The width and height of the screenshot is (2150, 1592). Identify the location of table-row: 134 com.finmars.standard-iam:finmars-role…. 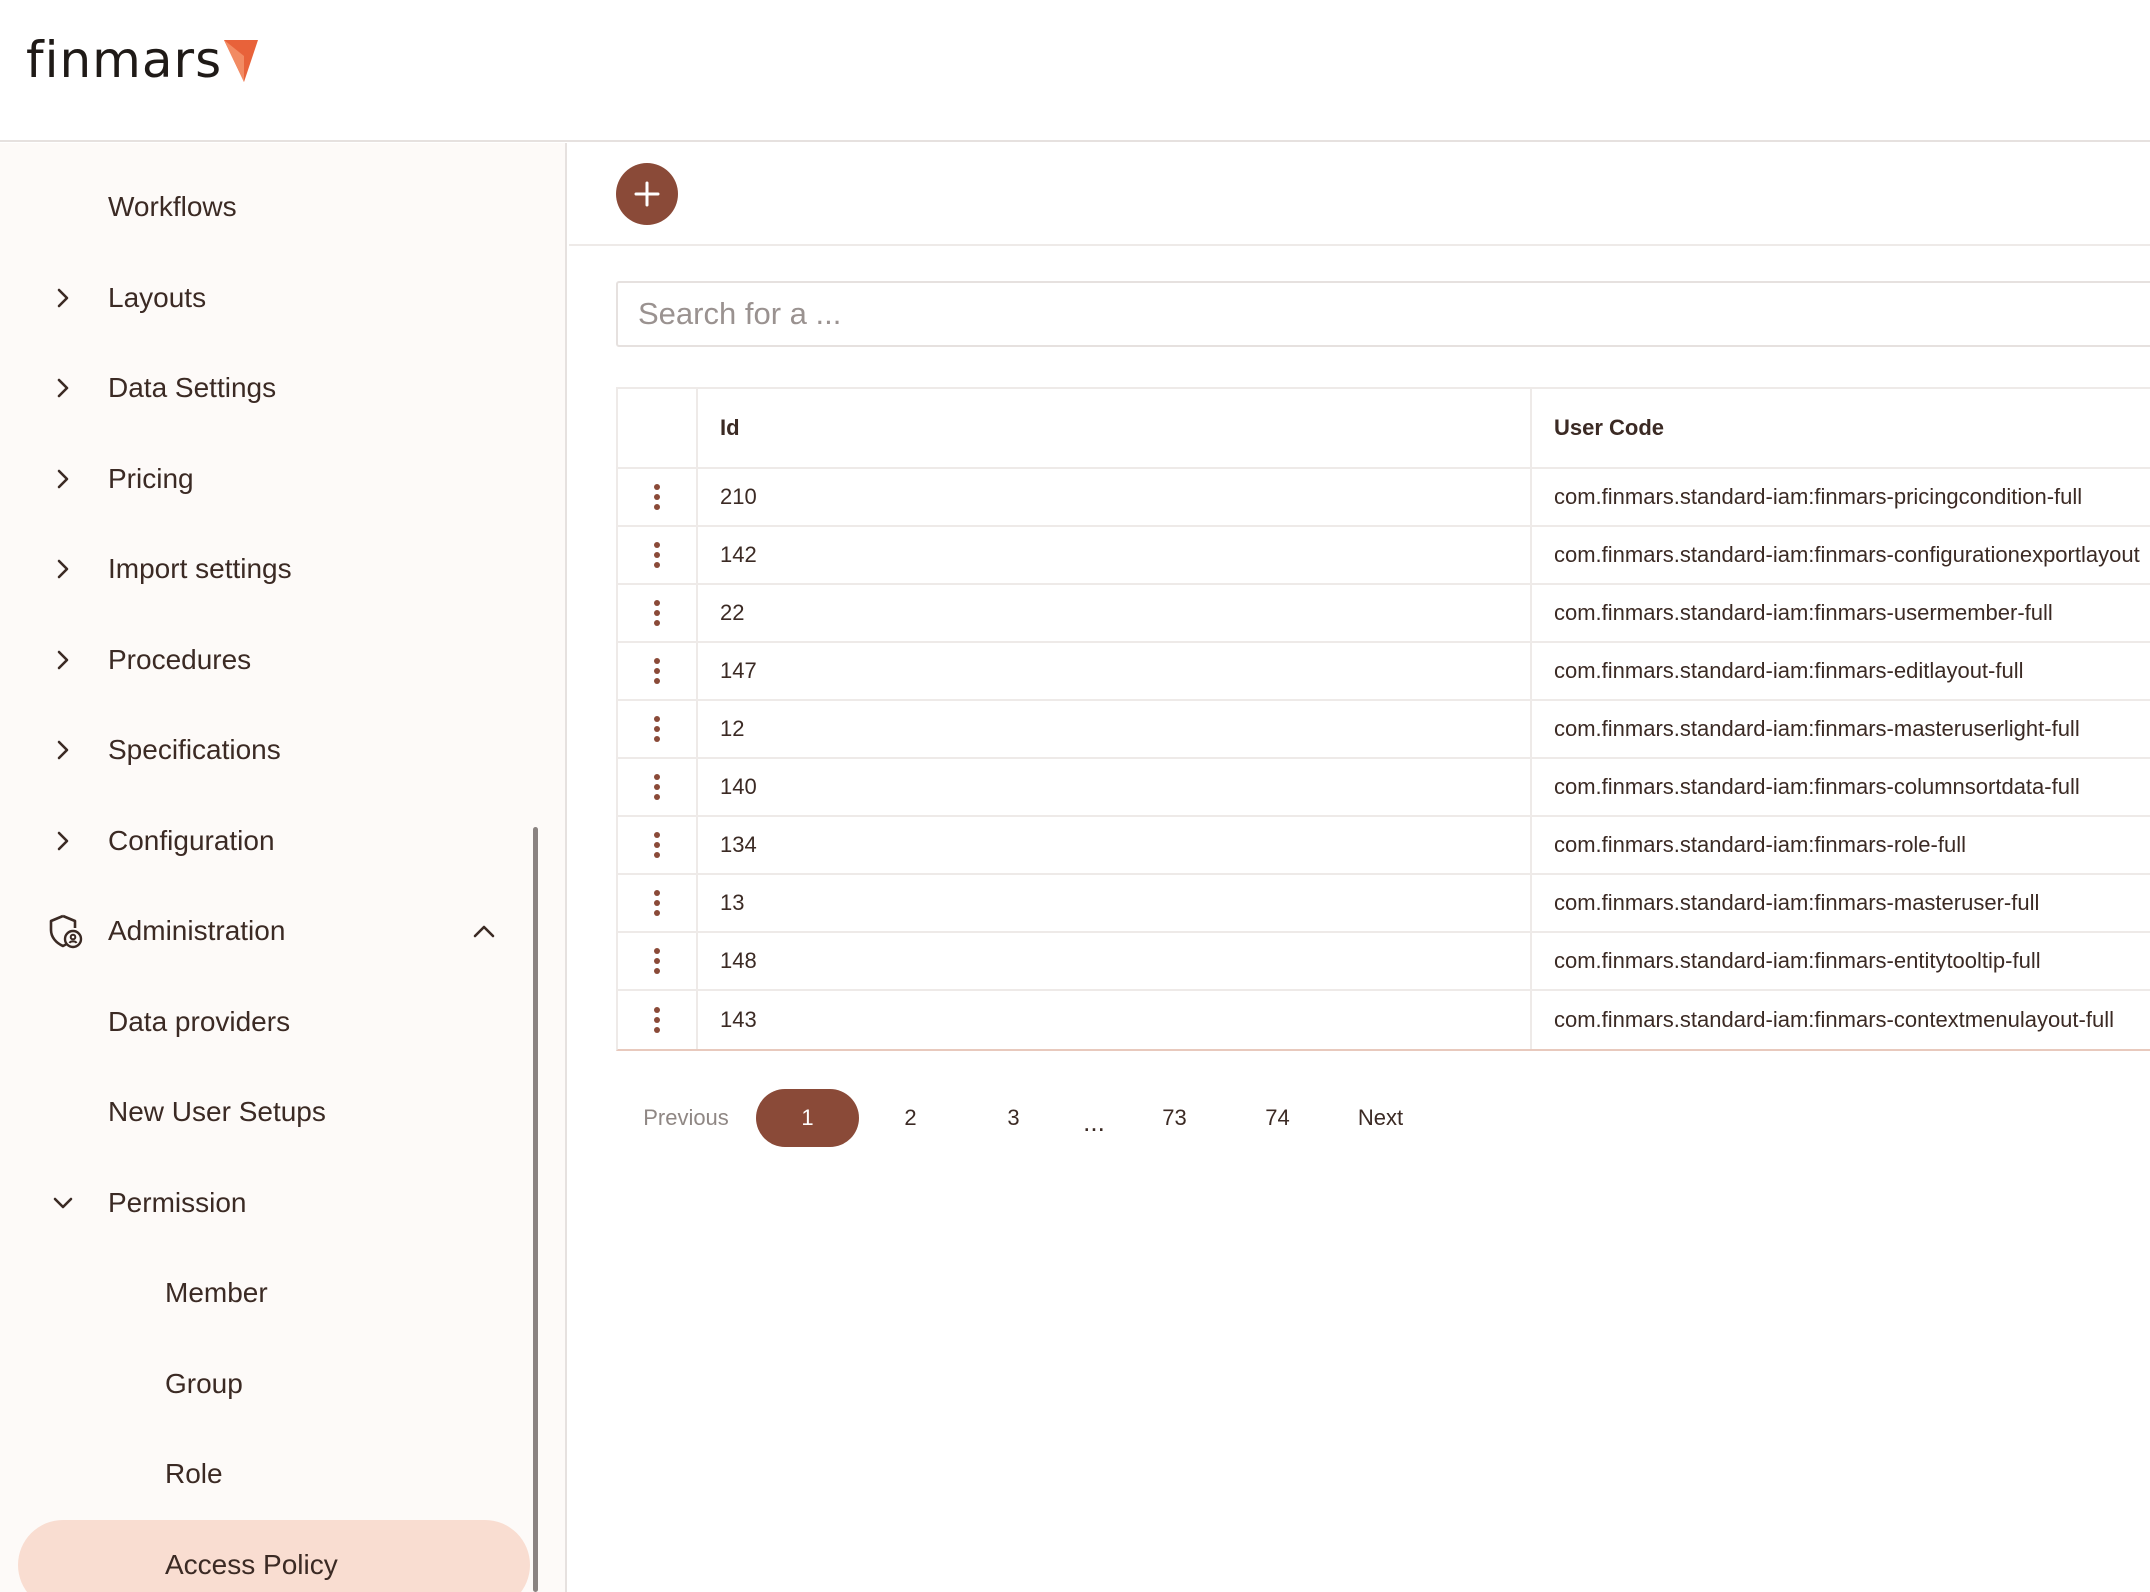
(1384, 846).